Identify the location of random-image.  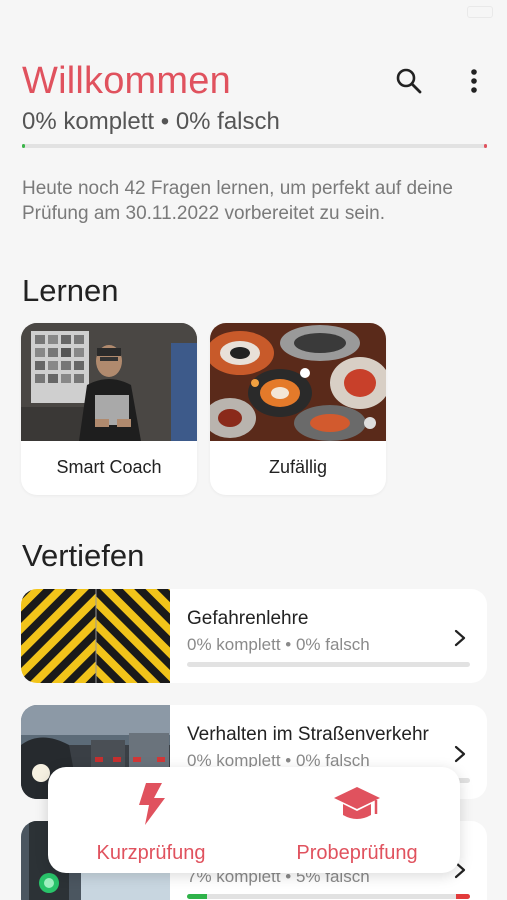
(298, 382).